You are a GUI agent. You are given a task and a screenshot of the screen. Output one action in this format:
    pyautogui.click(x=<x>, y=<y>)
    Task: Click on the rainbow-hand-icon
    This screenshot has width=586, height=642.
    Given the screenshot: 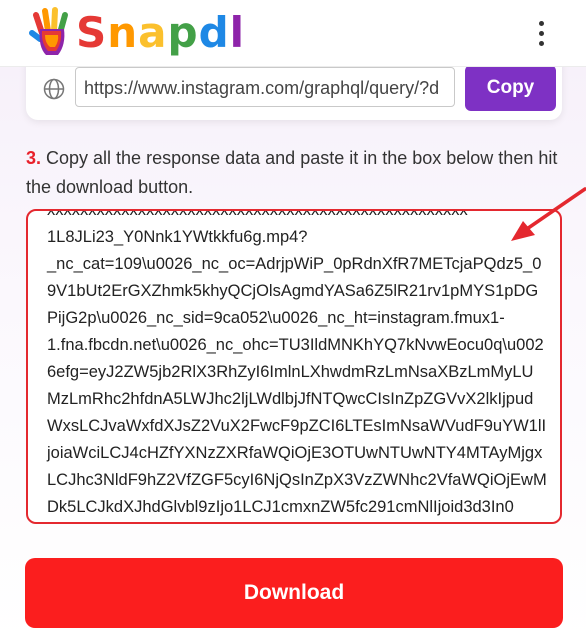 What is the action you would take?
    pyautogui.click(x=48, y=31)
    